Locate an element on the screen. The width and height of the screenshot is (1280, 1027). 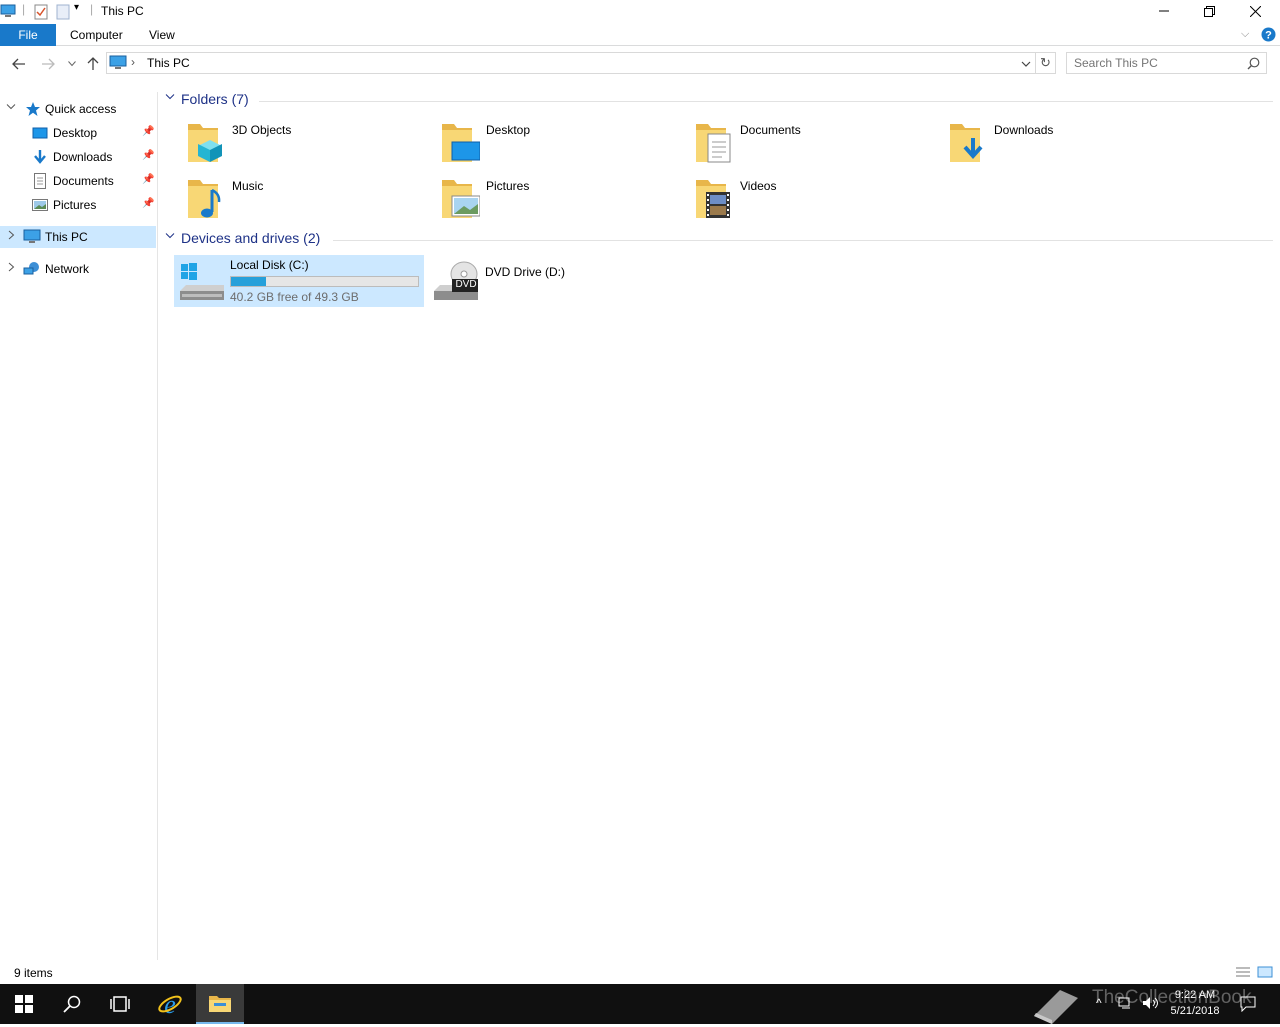
refresh-button: ↻ is located at coordinates (1046, 63).